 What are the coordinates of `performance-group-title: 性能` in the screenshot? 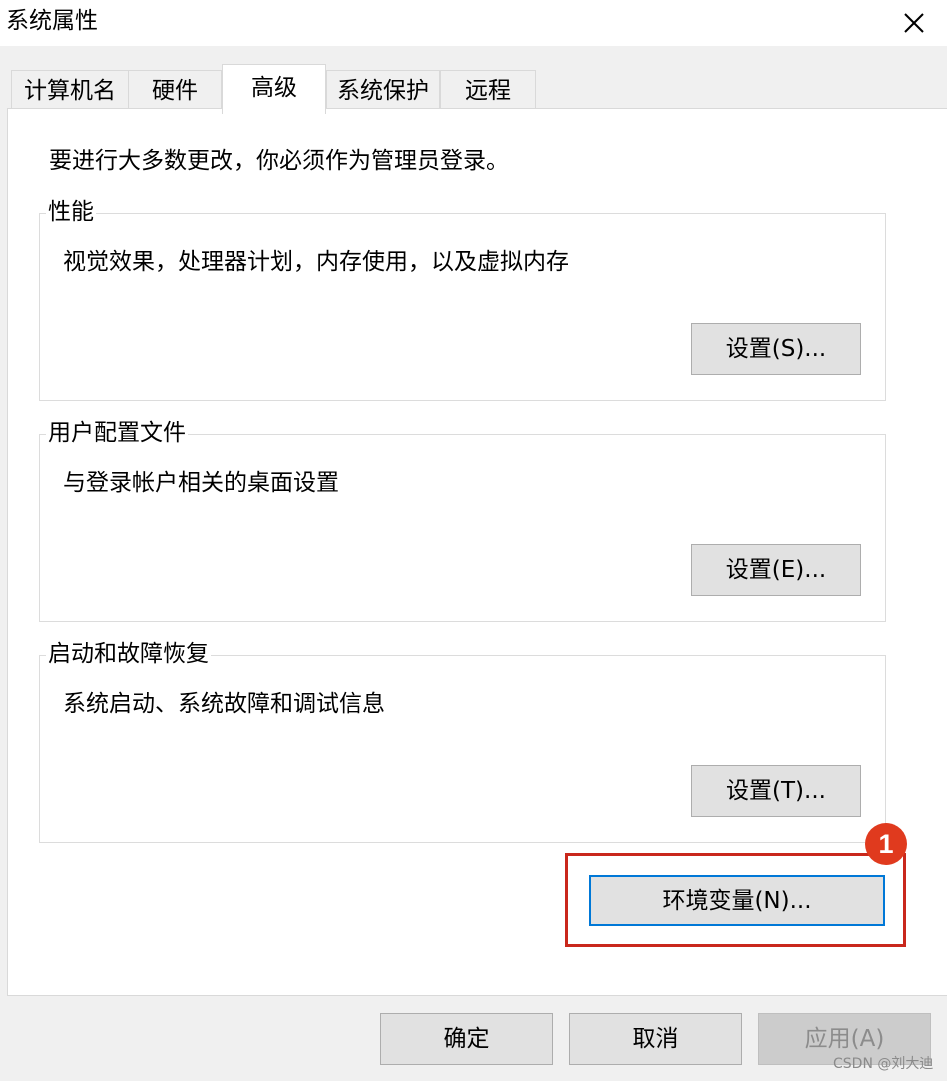 It's located at (71, 212).